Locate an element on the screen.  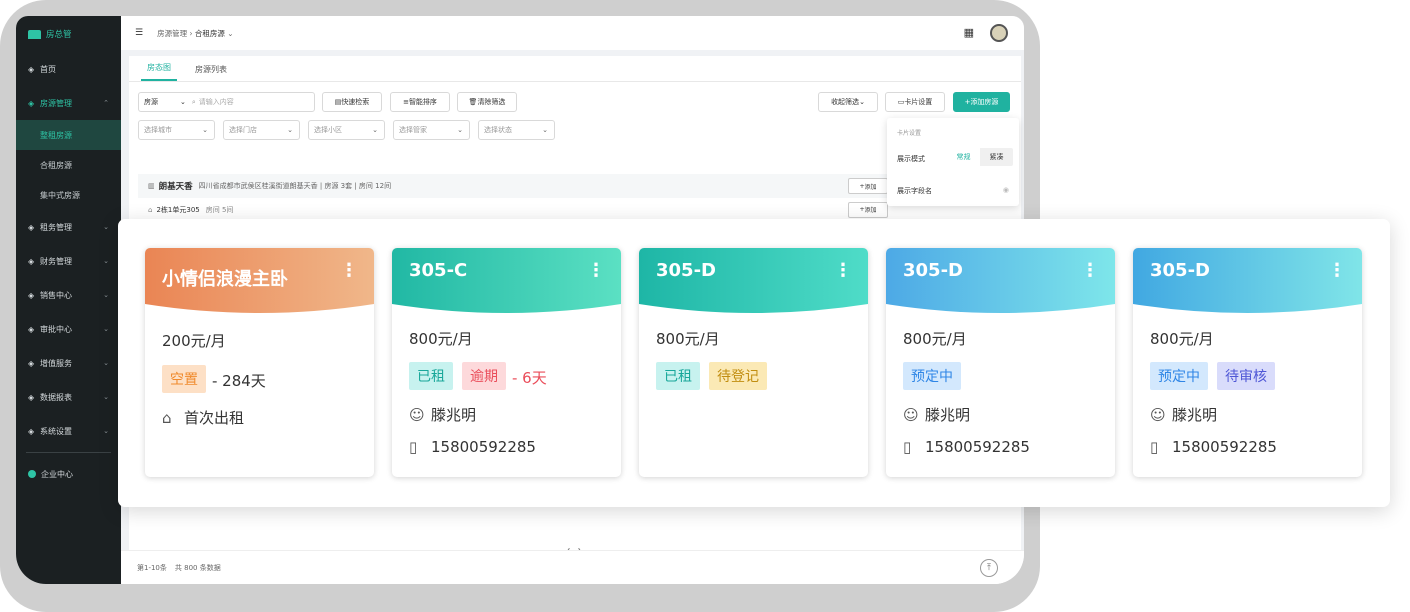
tab-house-list: 房源列表 is located at coordinates (211, 72).